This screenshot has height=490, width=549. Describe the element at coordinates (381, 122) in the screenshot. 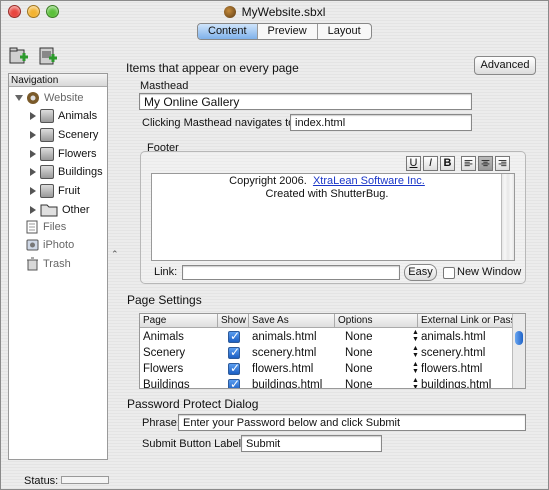

I see `masthead-nav-field: index.html` at that location.